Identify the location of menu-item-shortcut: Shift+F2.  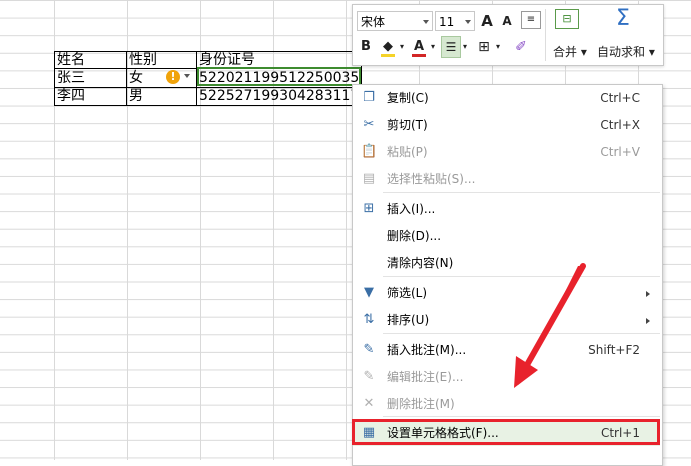
(614, 350).